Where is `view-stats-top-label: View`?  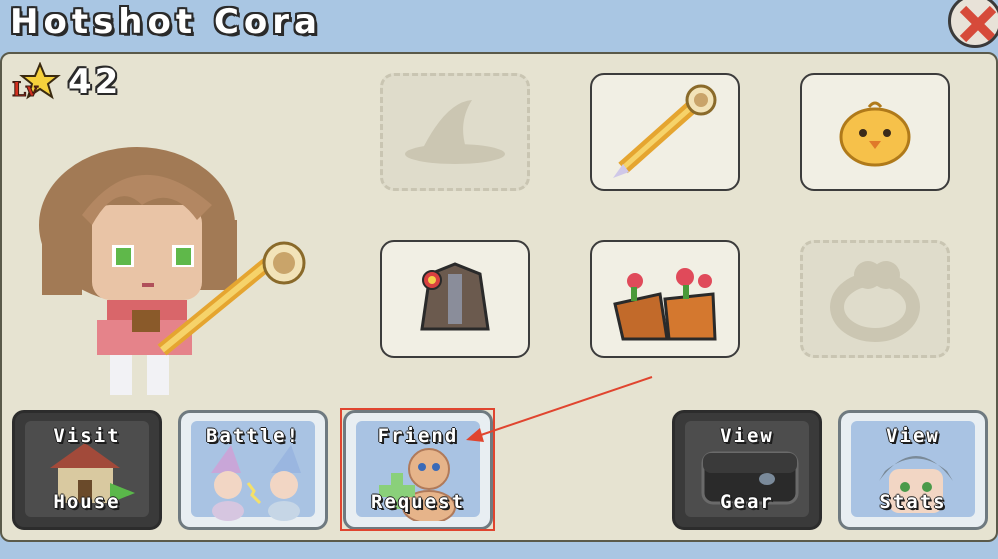
view-stats-top-label: View is located at coordinates (913, 436).